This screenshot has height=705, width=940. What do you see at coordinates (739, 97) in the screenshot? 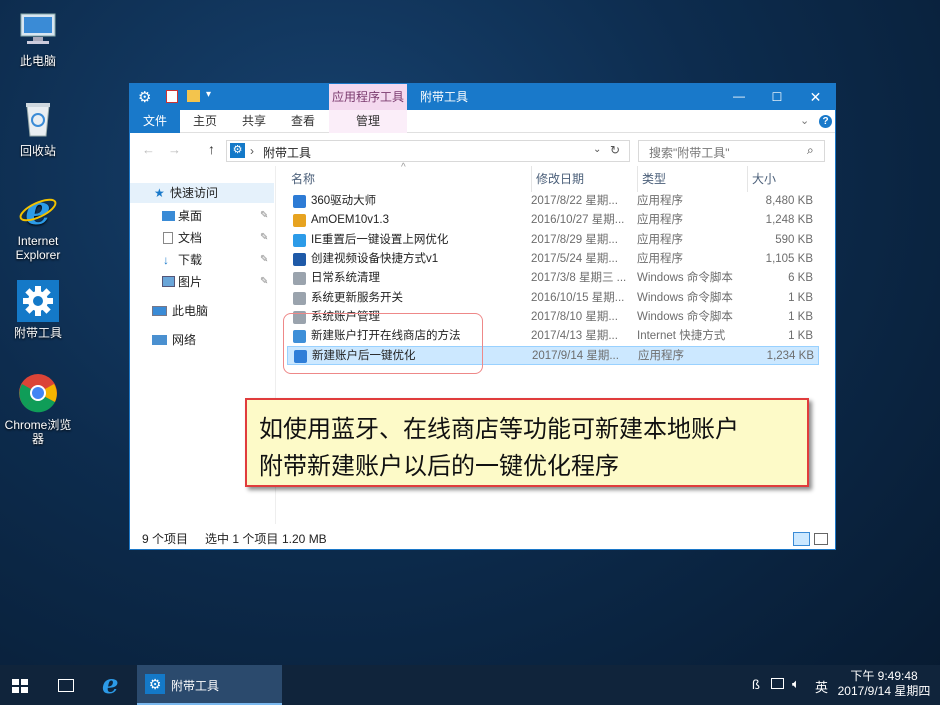
I see `minimize-button: —` at bounding box center [739, 97].